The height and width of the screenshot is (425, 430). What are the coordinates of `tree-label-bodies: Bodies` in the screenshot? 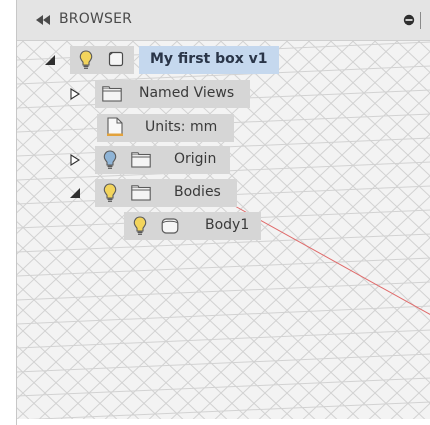 It's located at (197, 192).